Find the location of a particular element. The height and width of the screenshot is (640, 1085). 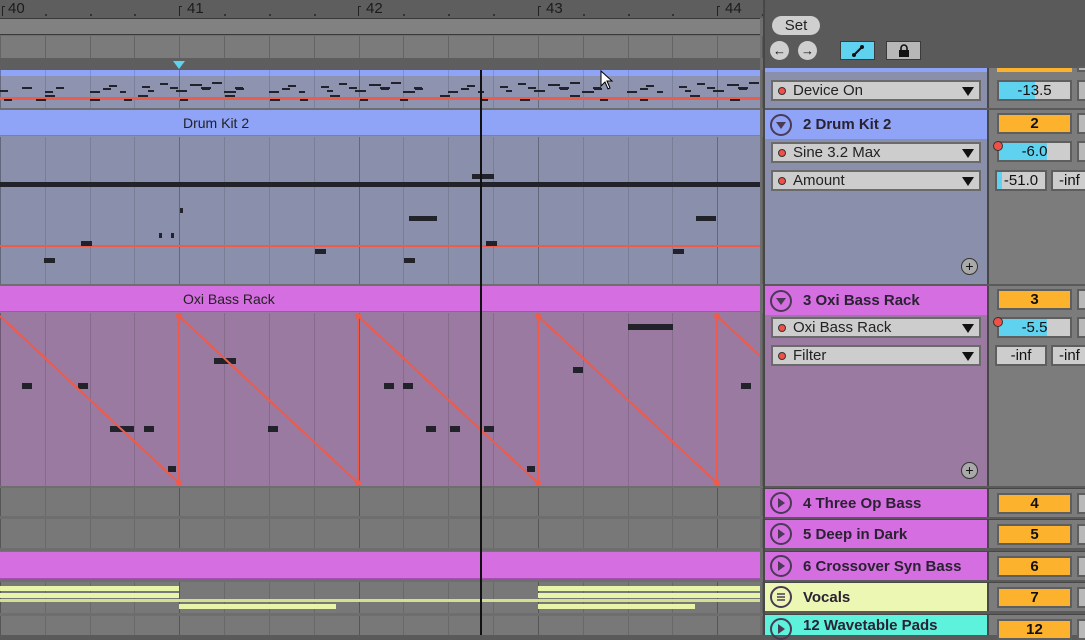

group-fold-icon is located at coordinates (781, 597).